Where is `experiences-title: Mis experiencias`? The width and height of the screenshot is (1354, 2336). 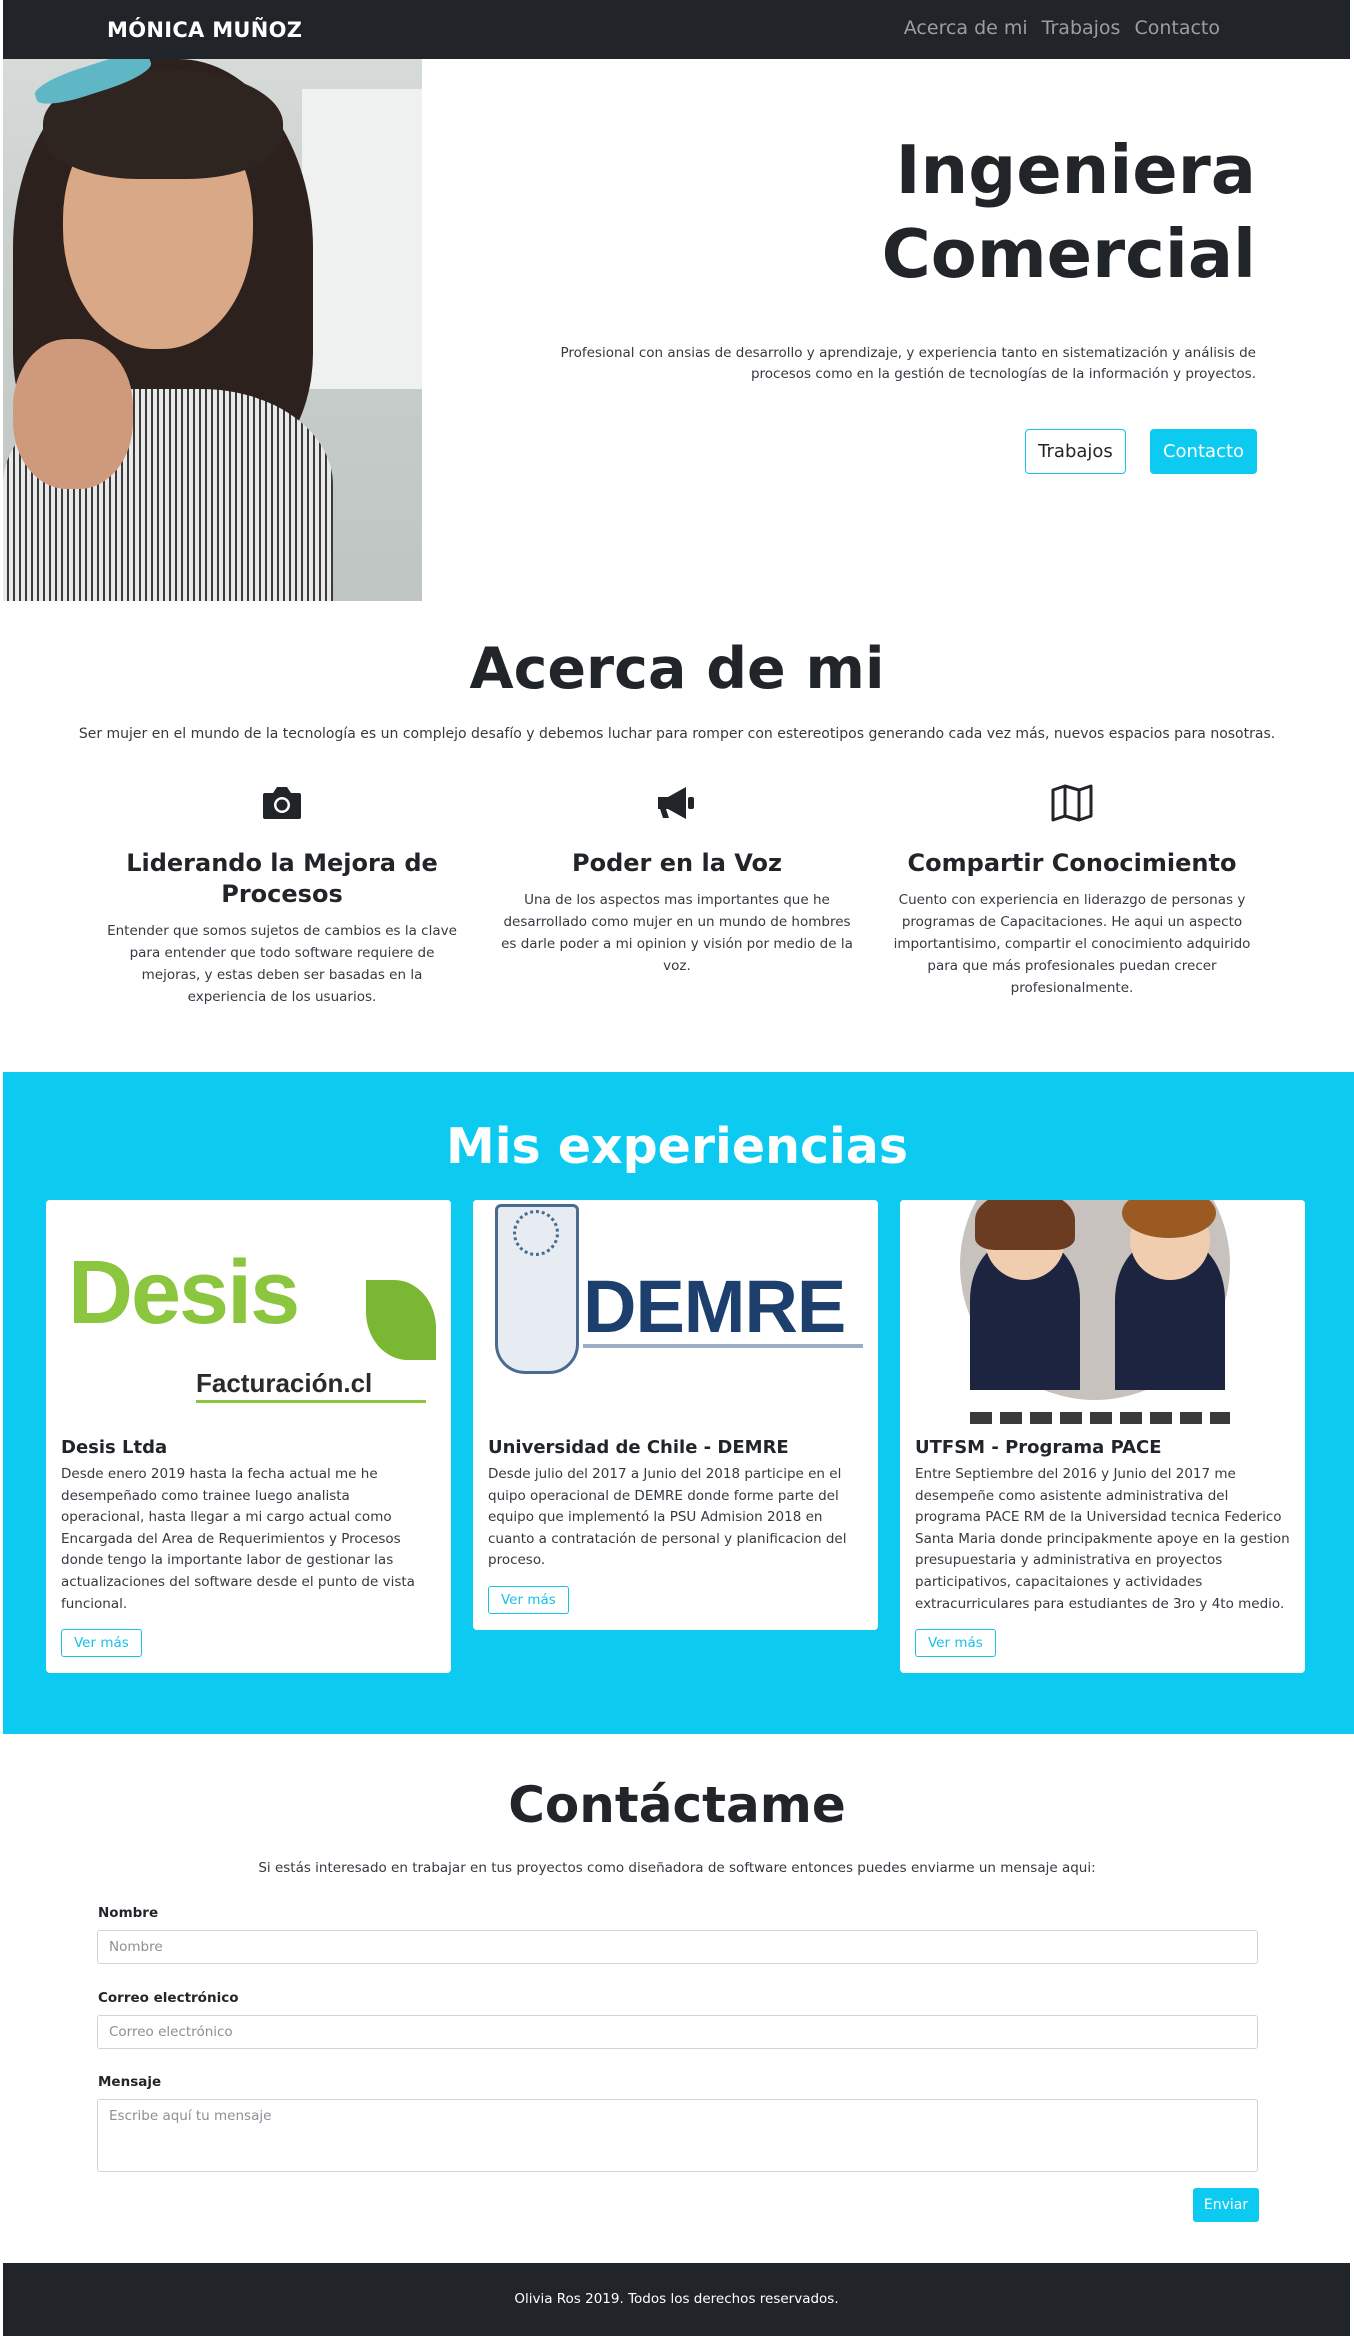 experiences-title: Mis experiencias is located at coordinates (677, 1146).